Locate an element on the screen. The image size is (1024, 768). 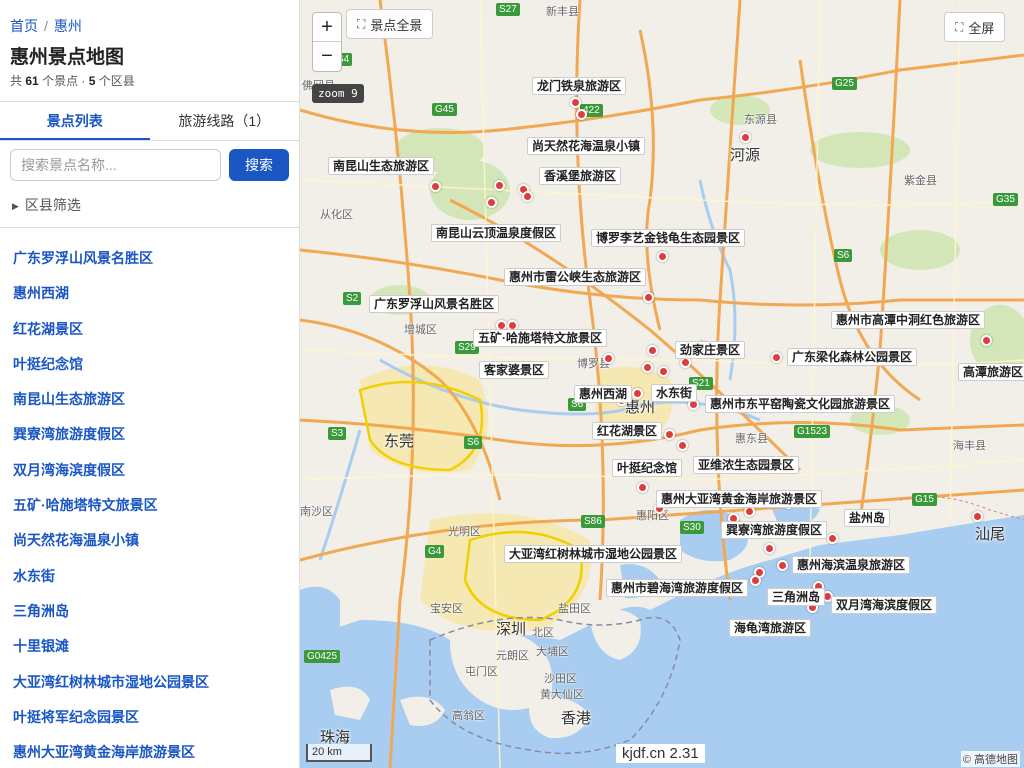
breadcrumb-home-link: 首页 is located at coordinates (24, 26).